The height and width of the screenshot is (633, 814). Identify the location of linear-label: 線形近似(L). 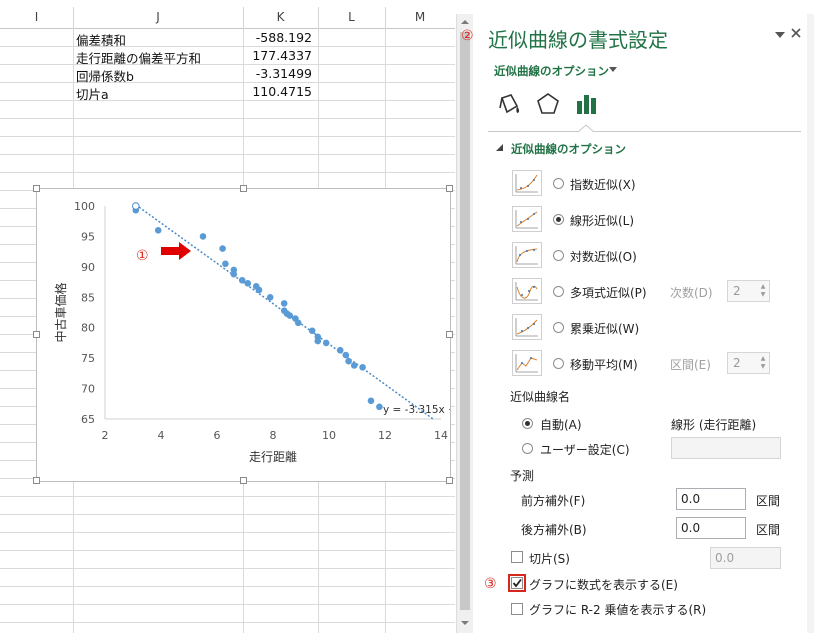
(602, 220).